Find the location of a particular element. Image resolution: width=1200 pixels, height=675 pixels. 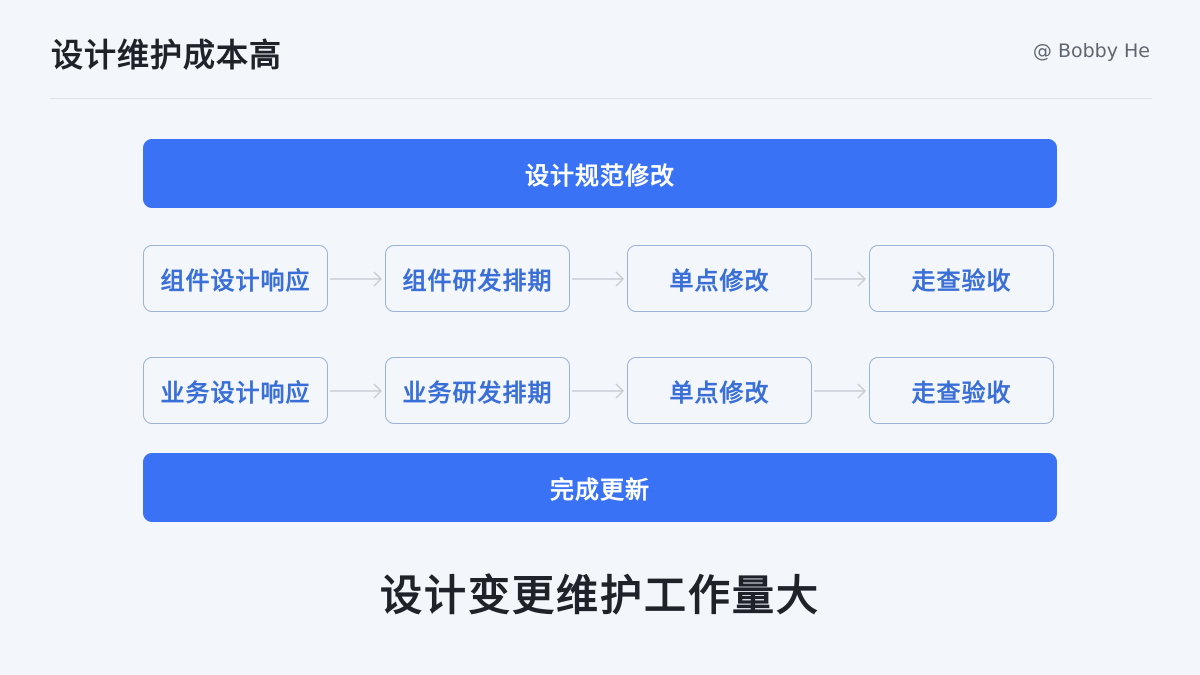

component-flow-row: 组件设计响应 组件研发排期 单点修改 走查验收 is located at coordinates (600, 278).